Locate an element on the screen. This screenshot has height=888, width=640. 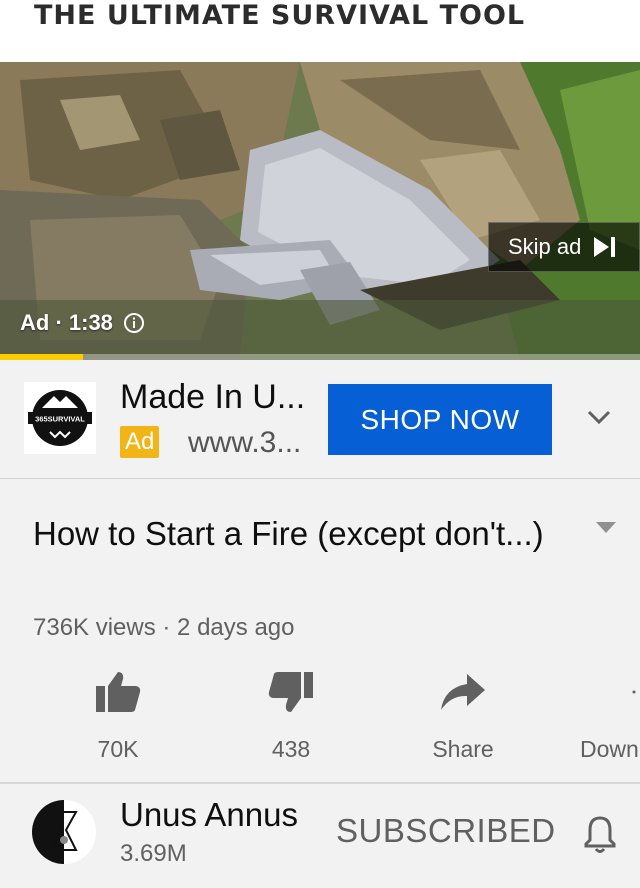
ad-time-indicator: Ad · 1:38 is located at coordinates (82, 323).